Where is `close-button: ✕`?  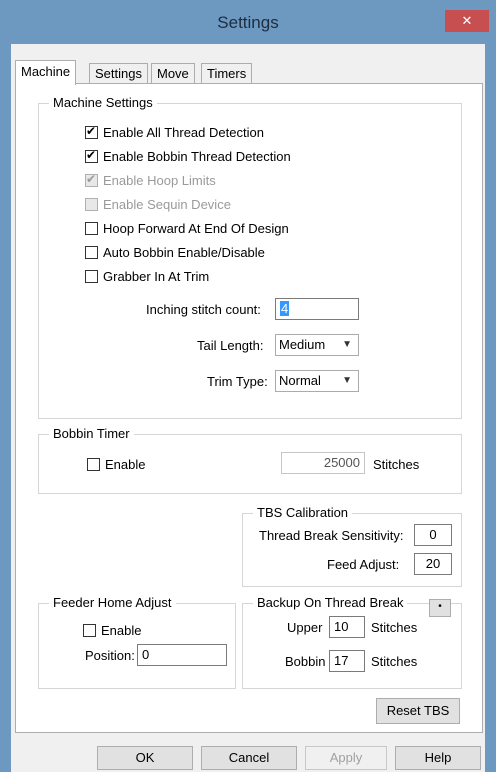 close-button: ✕ is located at coordinates (467, 21).